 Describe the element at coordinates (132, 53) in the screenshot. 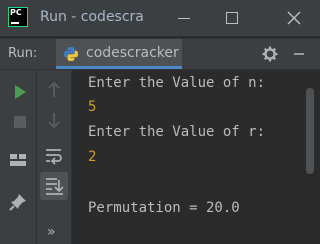

I see `tab-label: codescracker` at that location.